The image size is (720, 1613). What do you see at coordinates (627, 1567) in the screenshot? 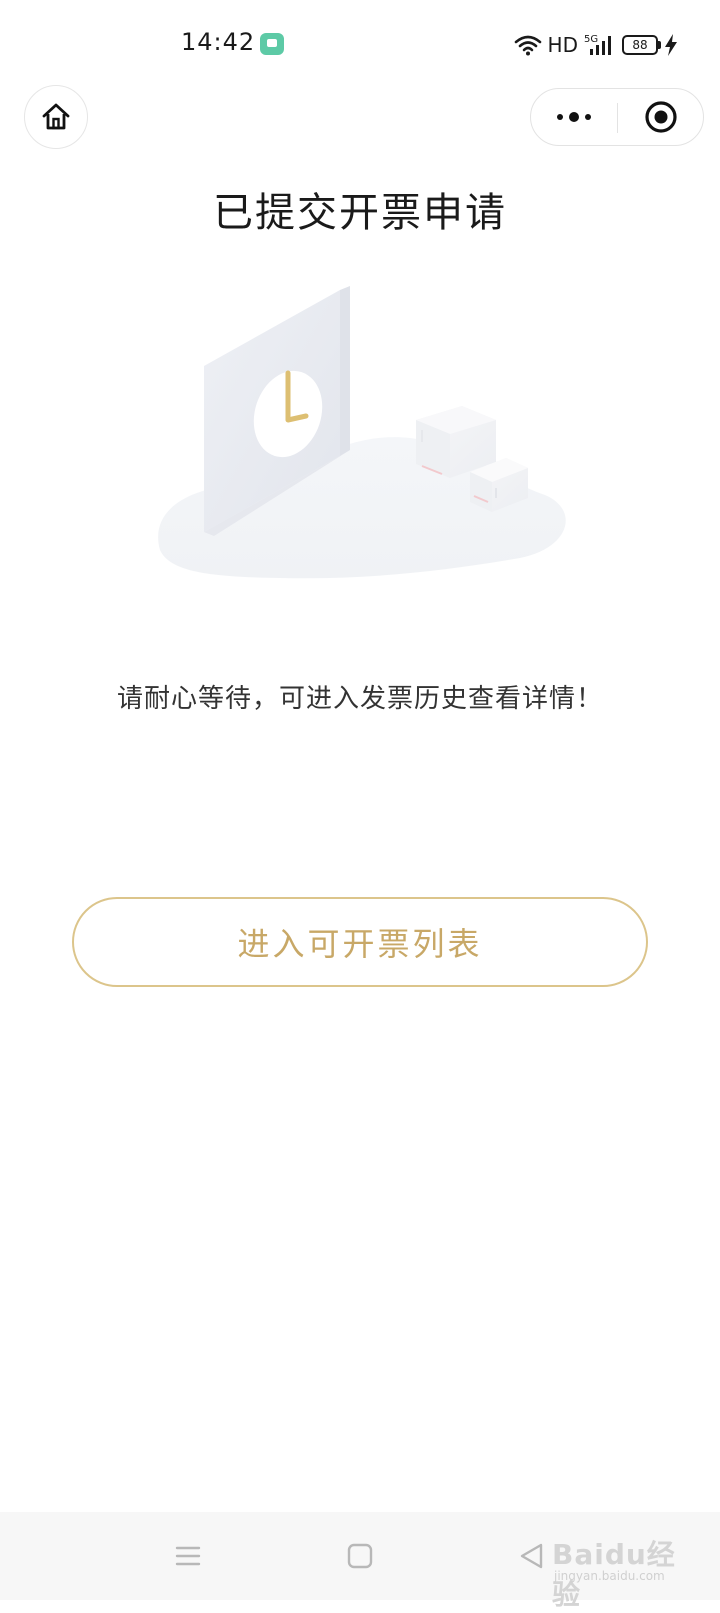
I see `watermark: Baidu经验 jingyan.baidu.com` at bounding box center [627, 1567].